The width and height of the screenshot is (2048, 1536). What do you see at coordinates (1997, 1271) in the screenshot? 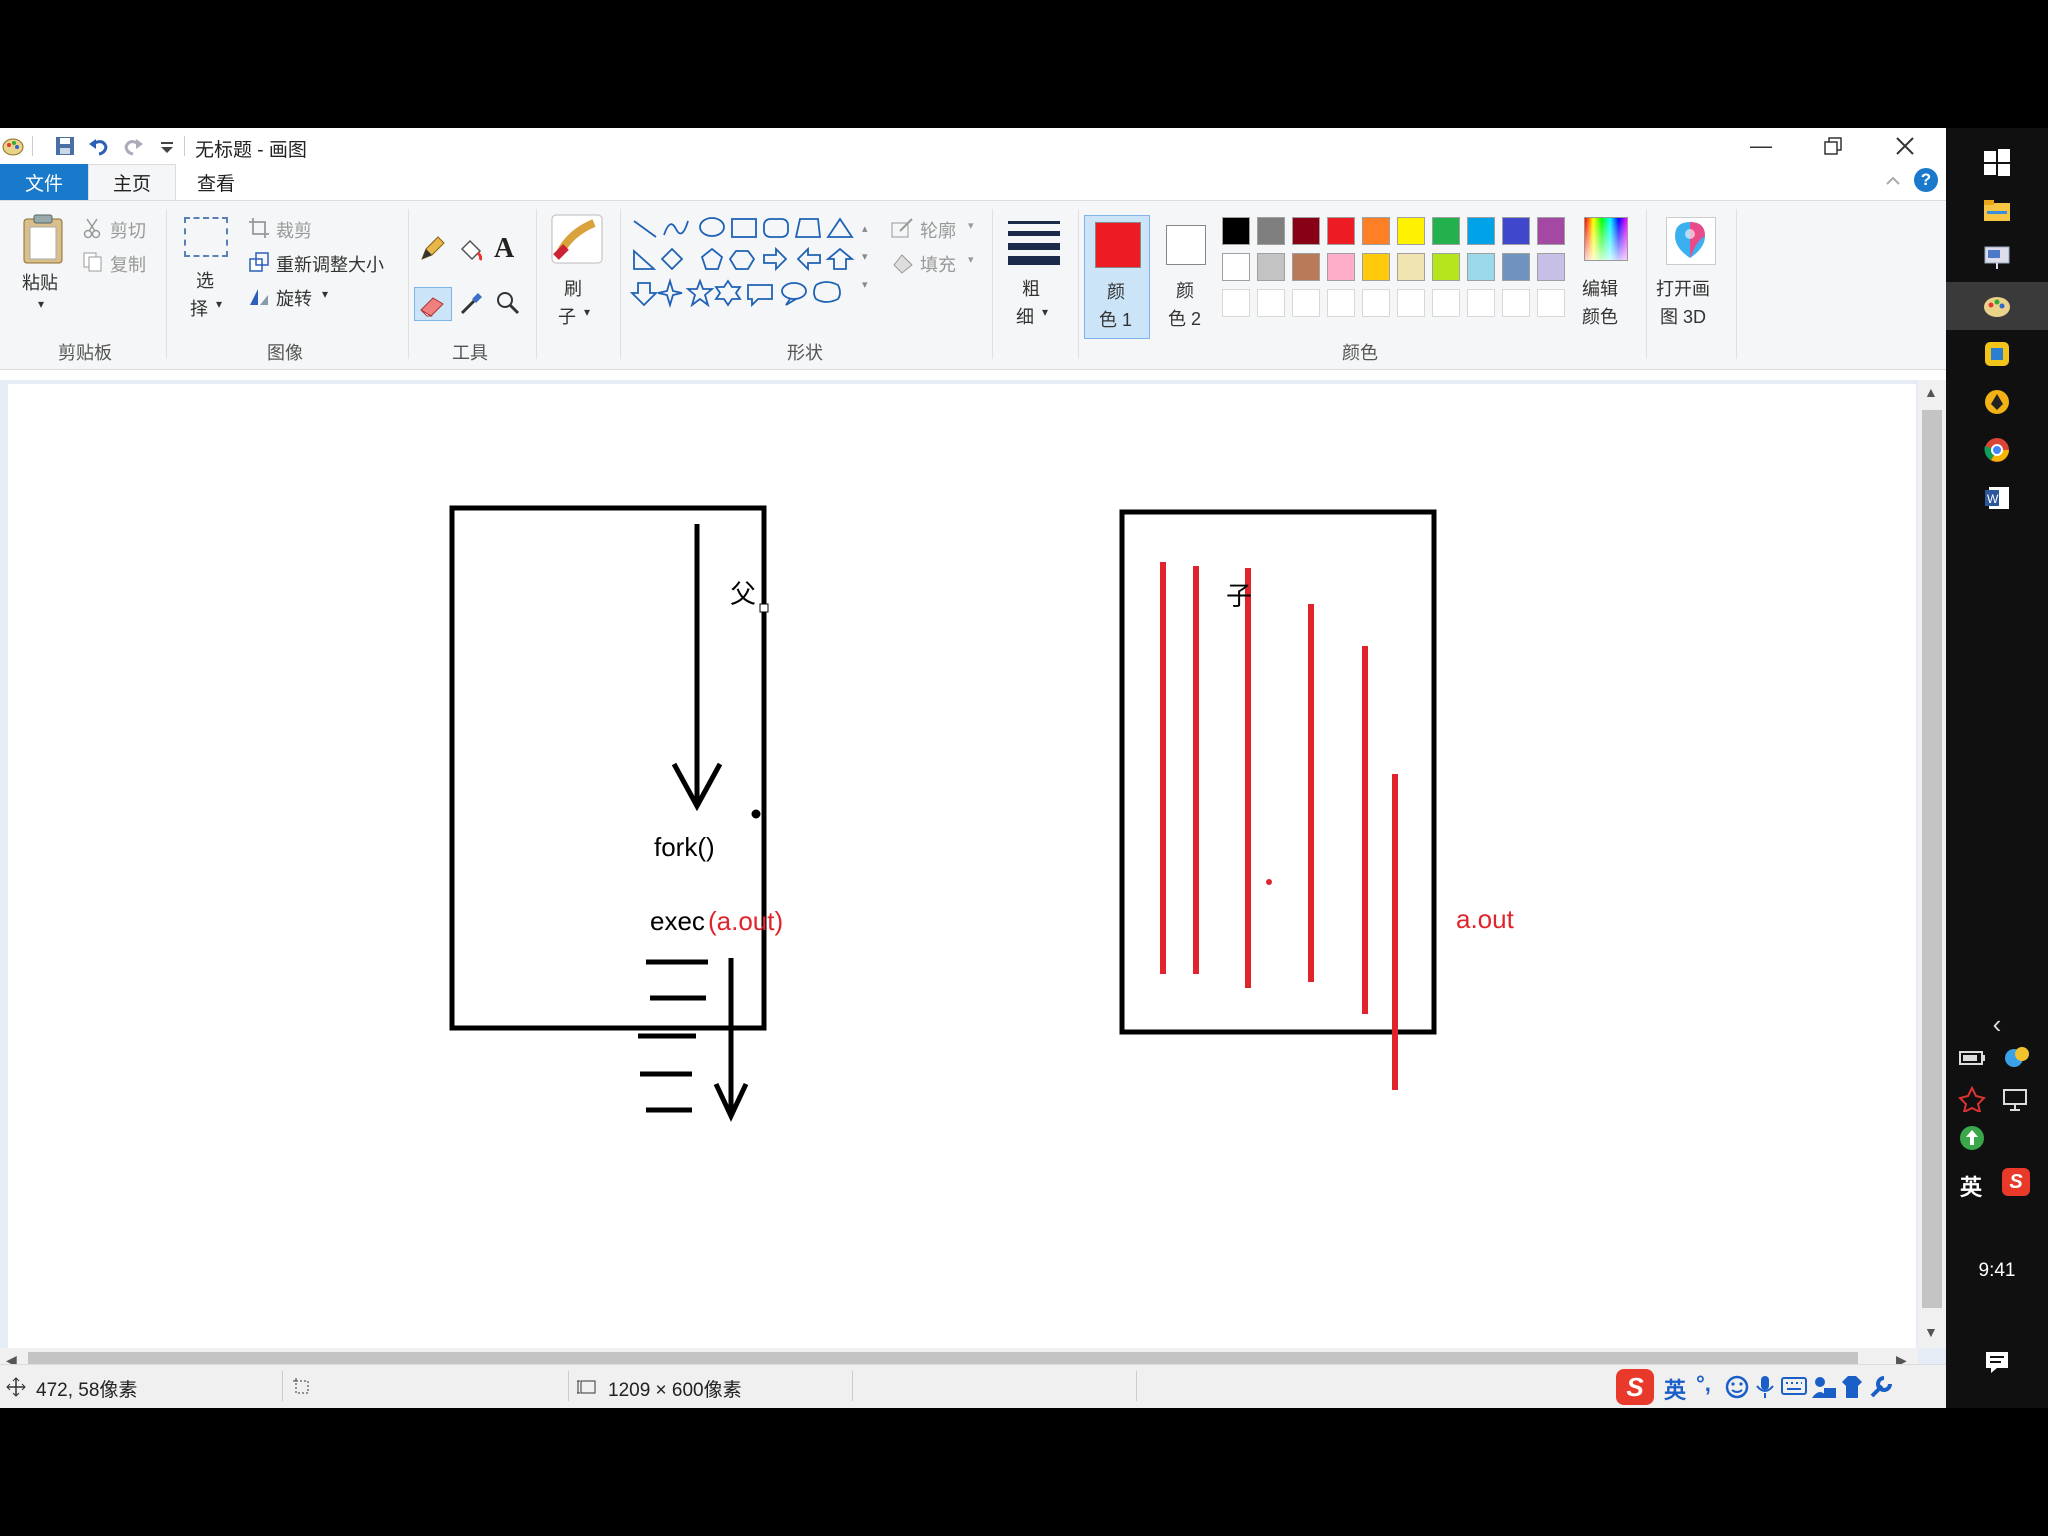
I see `clock: 9:41` at bounding box center [1997, 1271].